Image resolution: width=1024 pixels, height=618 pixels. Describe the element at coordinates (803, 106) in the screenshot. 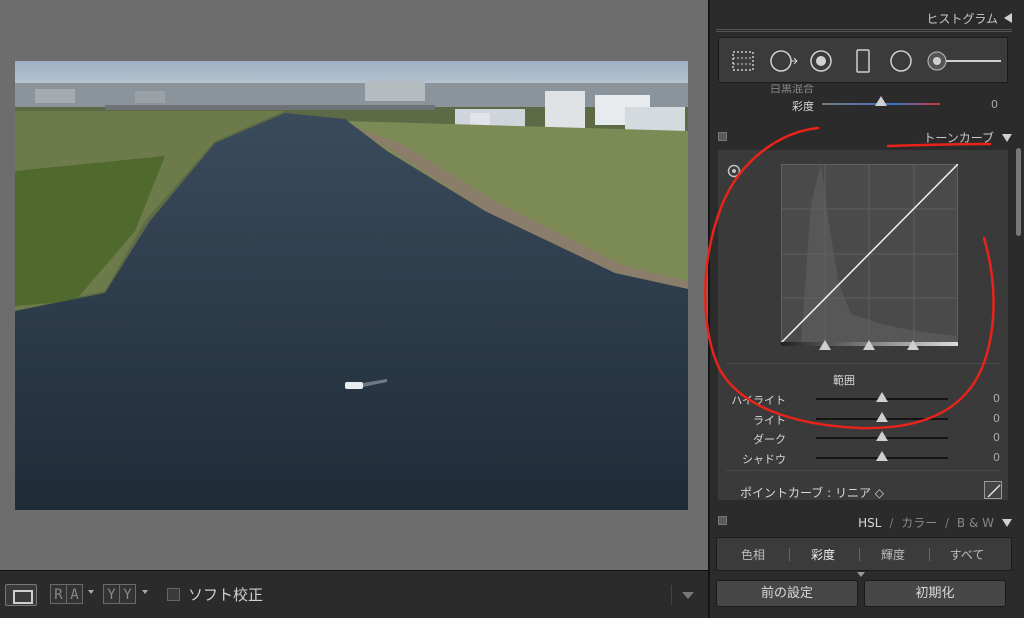

I see `saturation-label: 彩度` at that location.